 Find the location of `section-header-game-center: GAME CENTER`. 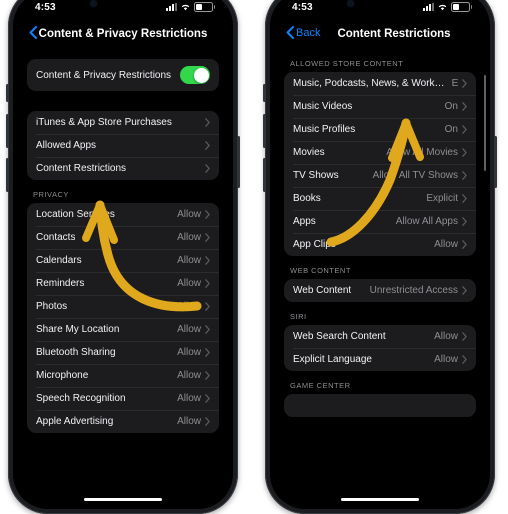

section-header-game-center: GAME CENTER is located at coordinates (320, 385).